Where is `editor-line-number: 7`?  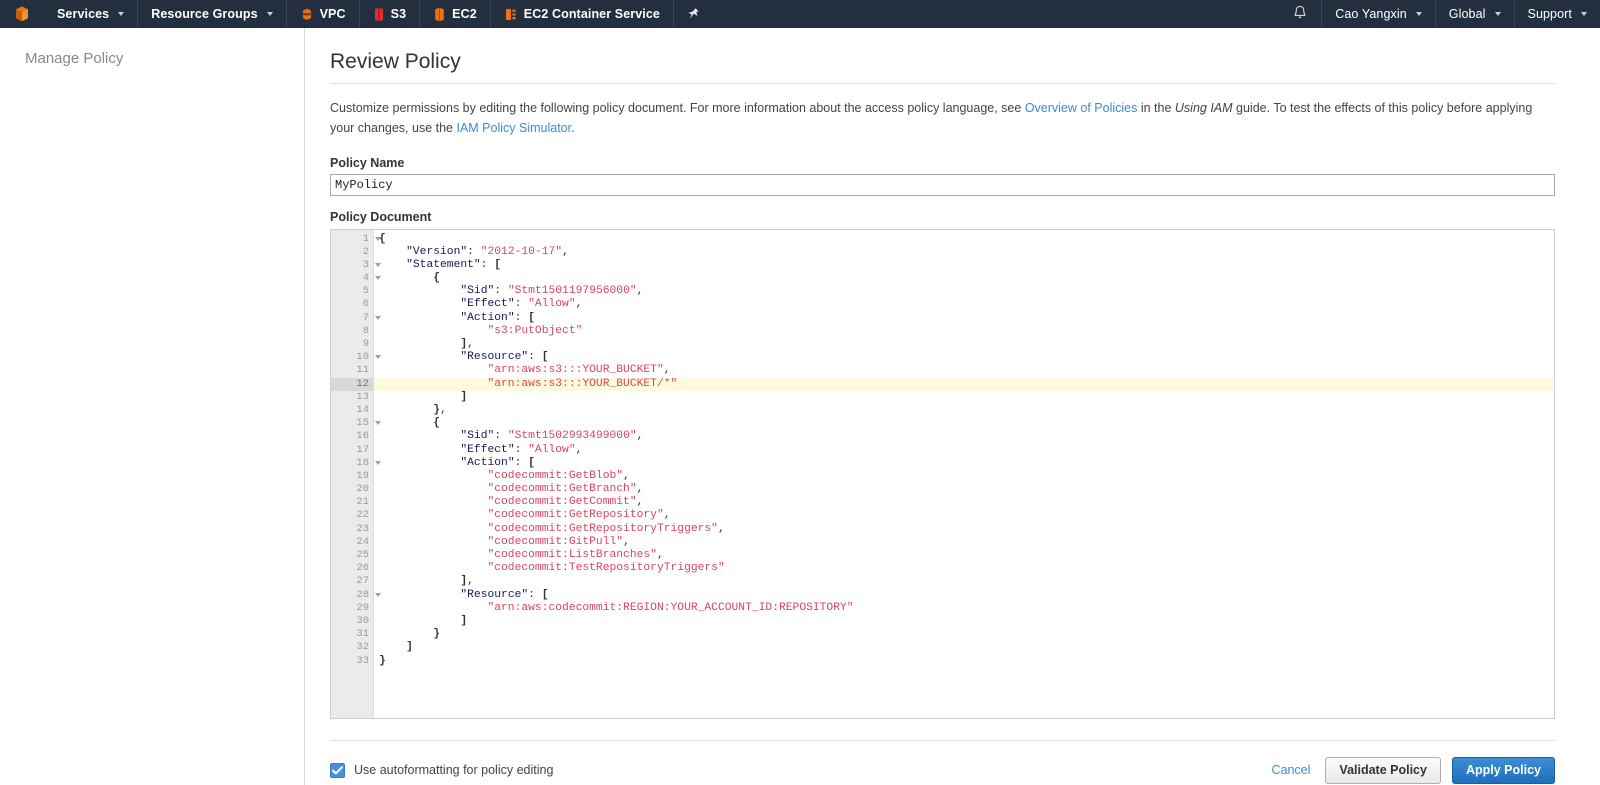 editor-line-number: 7 is located at coordinates (356, 318).